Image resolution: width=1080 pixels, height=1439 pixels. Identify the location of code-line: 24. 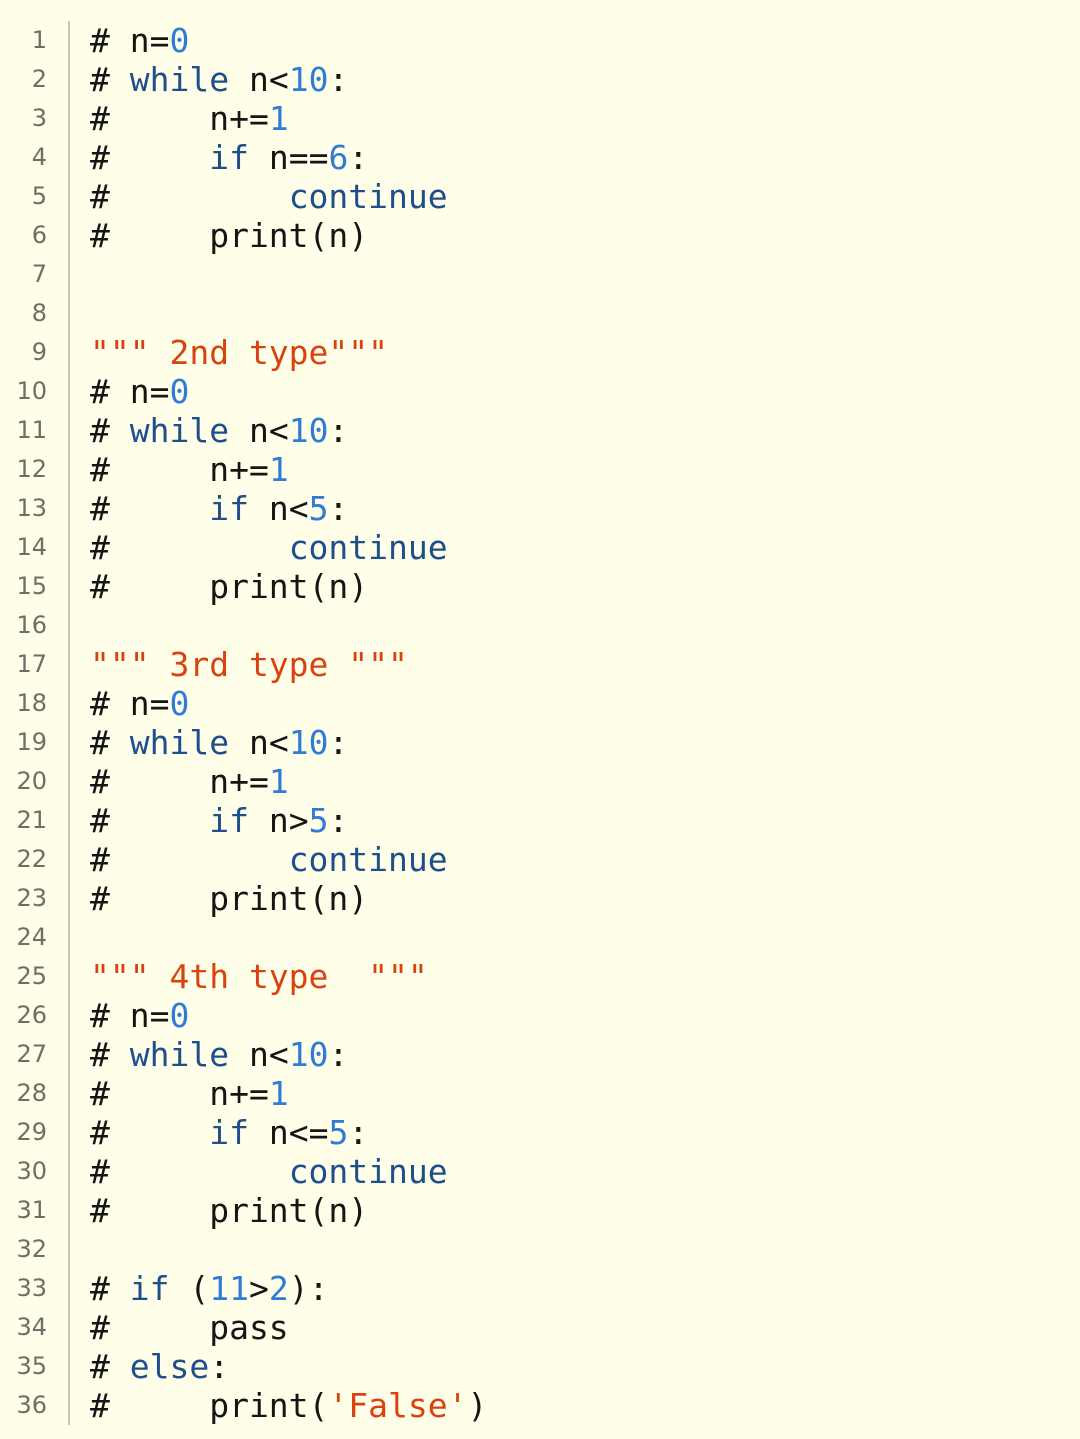
(540, 937).